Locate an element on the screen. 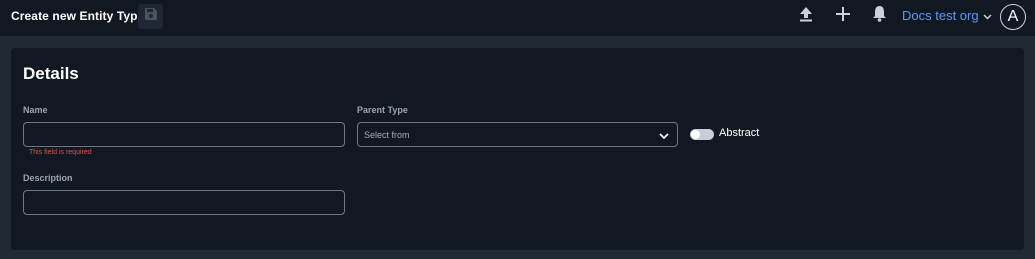 This screenshot has width=1035, height=259. avatar-letter: A is located at coordinates (1013, 16).